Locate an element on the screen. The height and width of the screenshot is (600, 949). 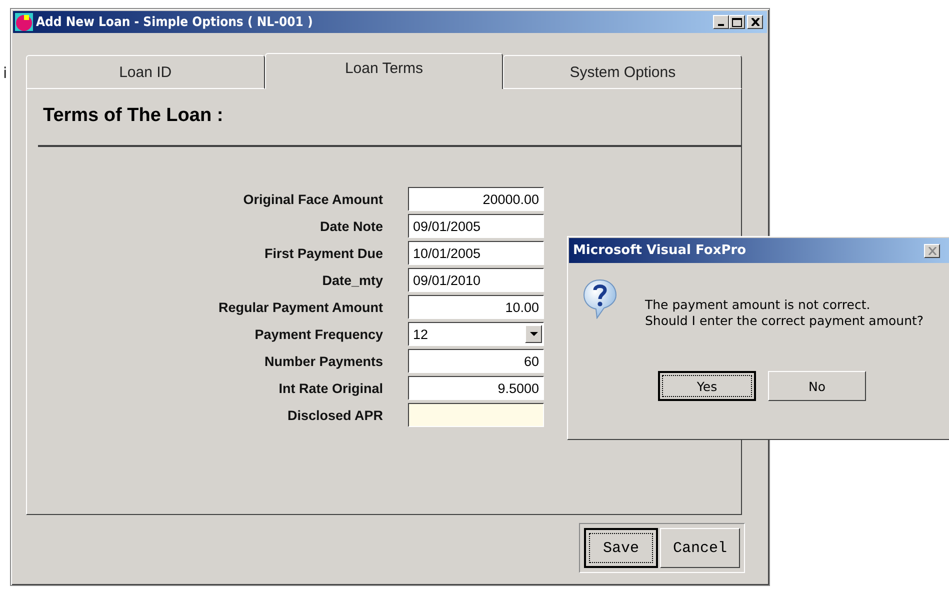
maximize-icon is located at coordinates (737, 22).